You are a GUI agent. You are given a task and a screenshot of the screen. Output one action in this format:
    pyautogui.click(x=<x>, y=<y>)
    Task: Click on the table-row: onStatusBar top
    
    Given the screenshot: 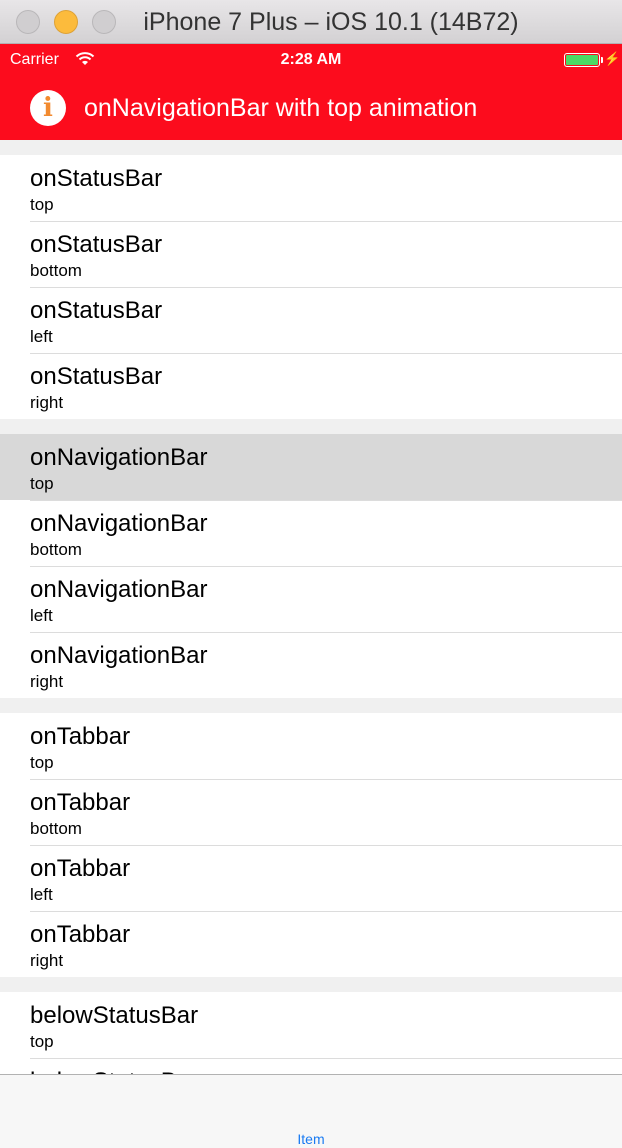 What is the action you would take?
    pyautogui.click(x=311, y=188)
    